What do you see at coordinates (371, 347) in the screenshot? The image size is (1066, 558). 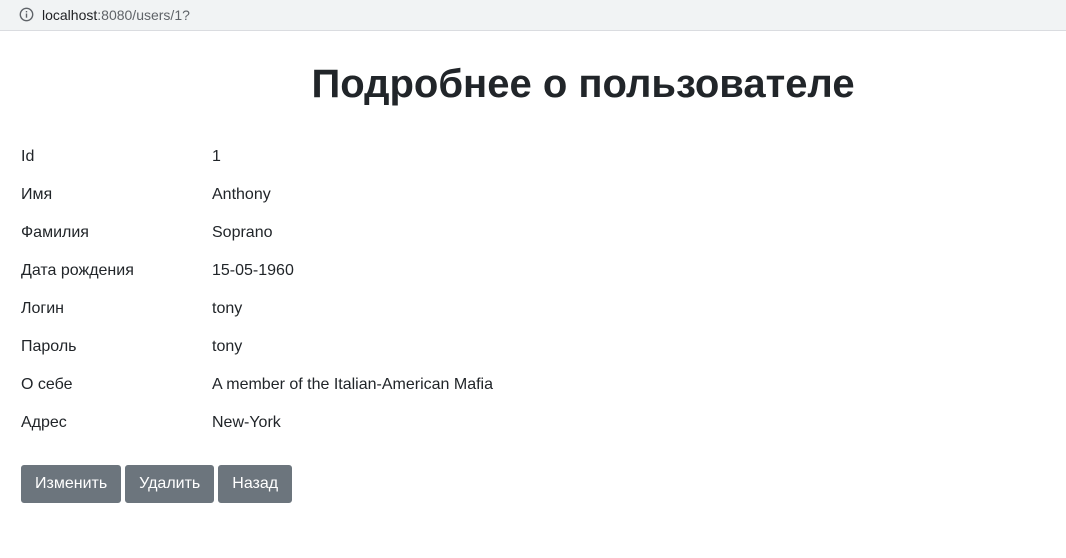 I see `detail-row-password: Пароль tony` at bounding box center [371, 347].